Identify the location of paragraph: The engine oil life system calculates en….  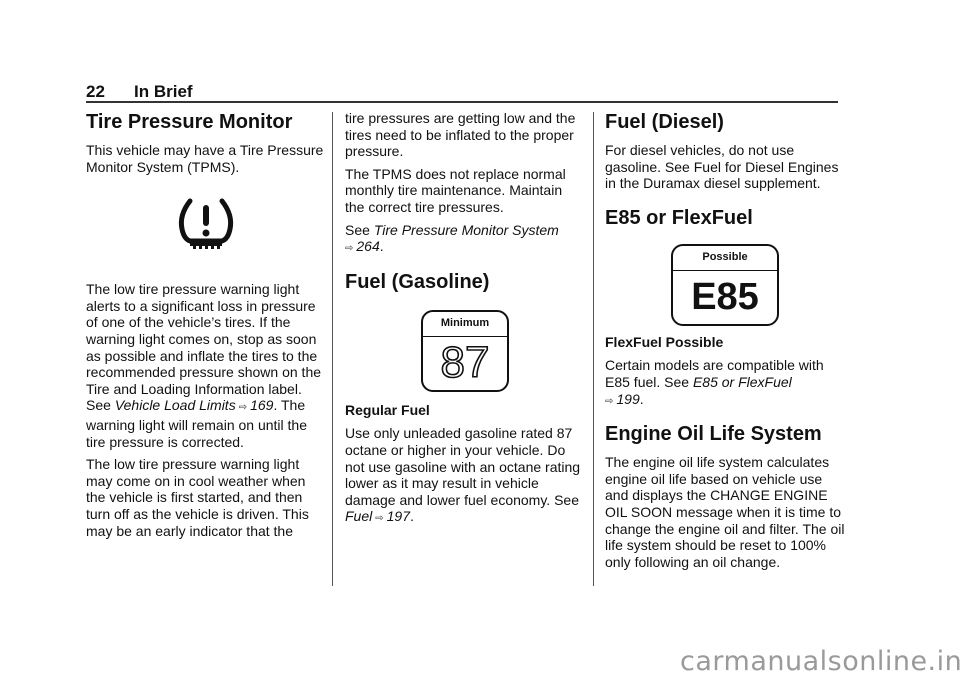
(725, 512).